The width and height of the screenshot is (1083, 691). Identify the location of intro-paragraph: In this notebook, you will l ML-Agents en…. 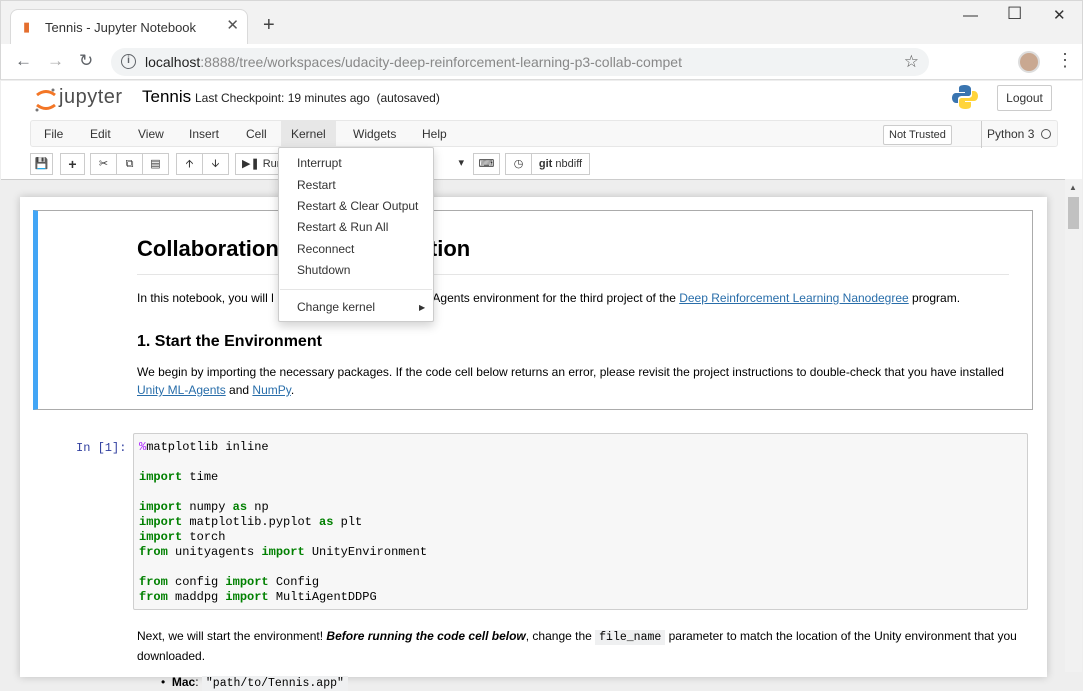
(549, 298).